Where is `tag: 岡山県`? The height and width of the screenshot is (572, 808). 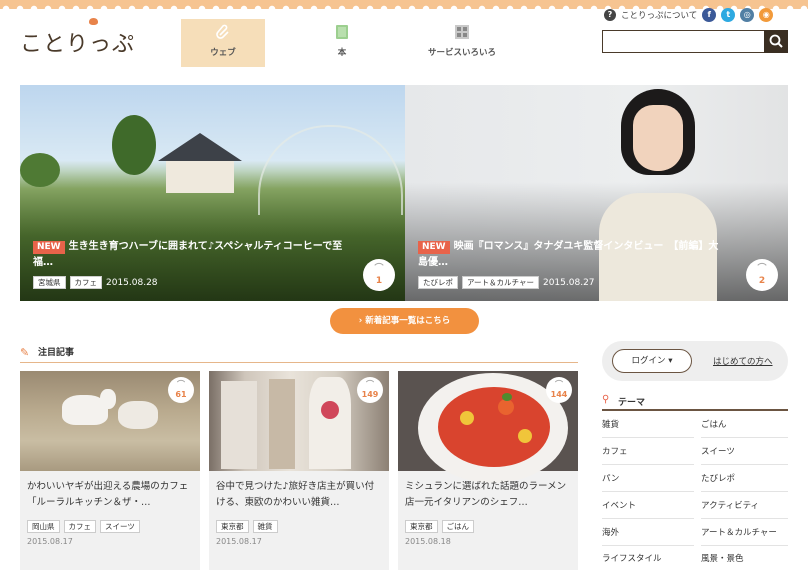 tag: 岡山県 is located at coordinates (43, 526).